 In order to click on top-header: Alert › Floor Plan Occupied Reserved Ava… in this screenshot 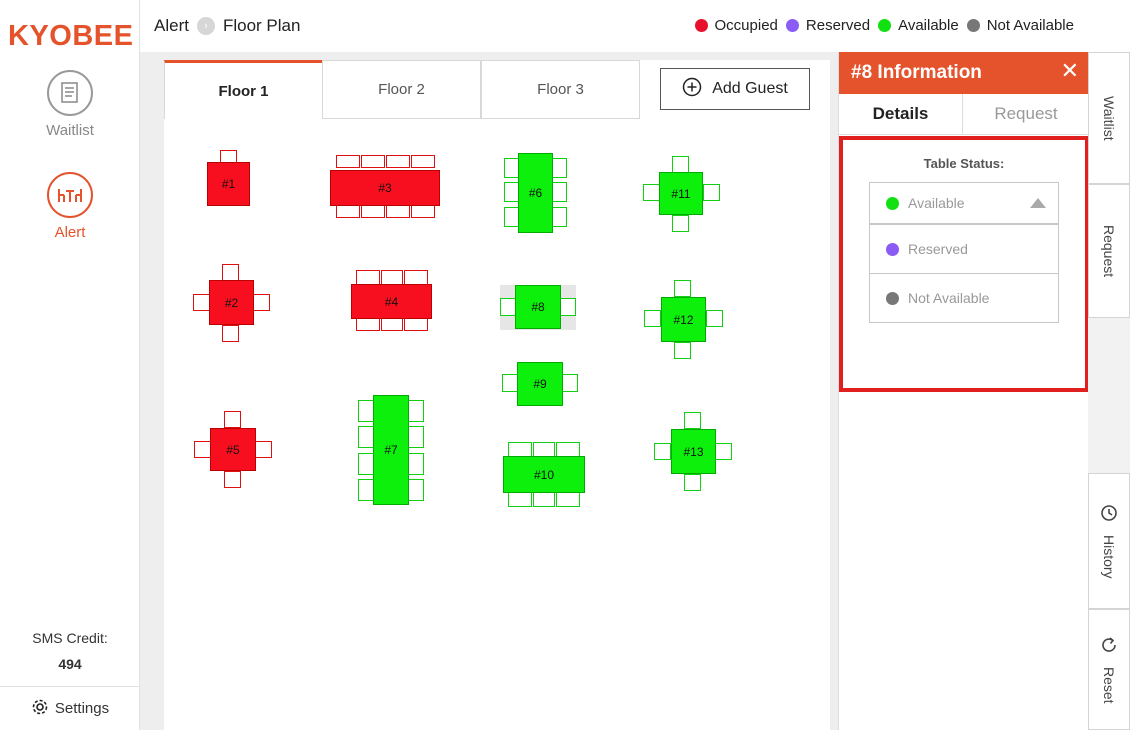, I will do `click(635, 26)`.